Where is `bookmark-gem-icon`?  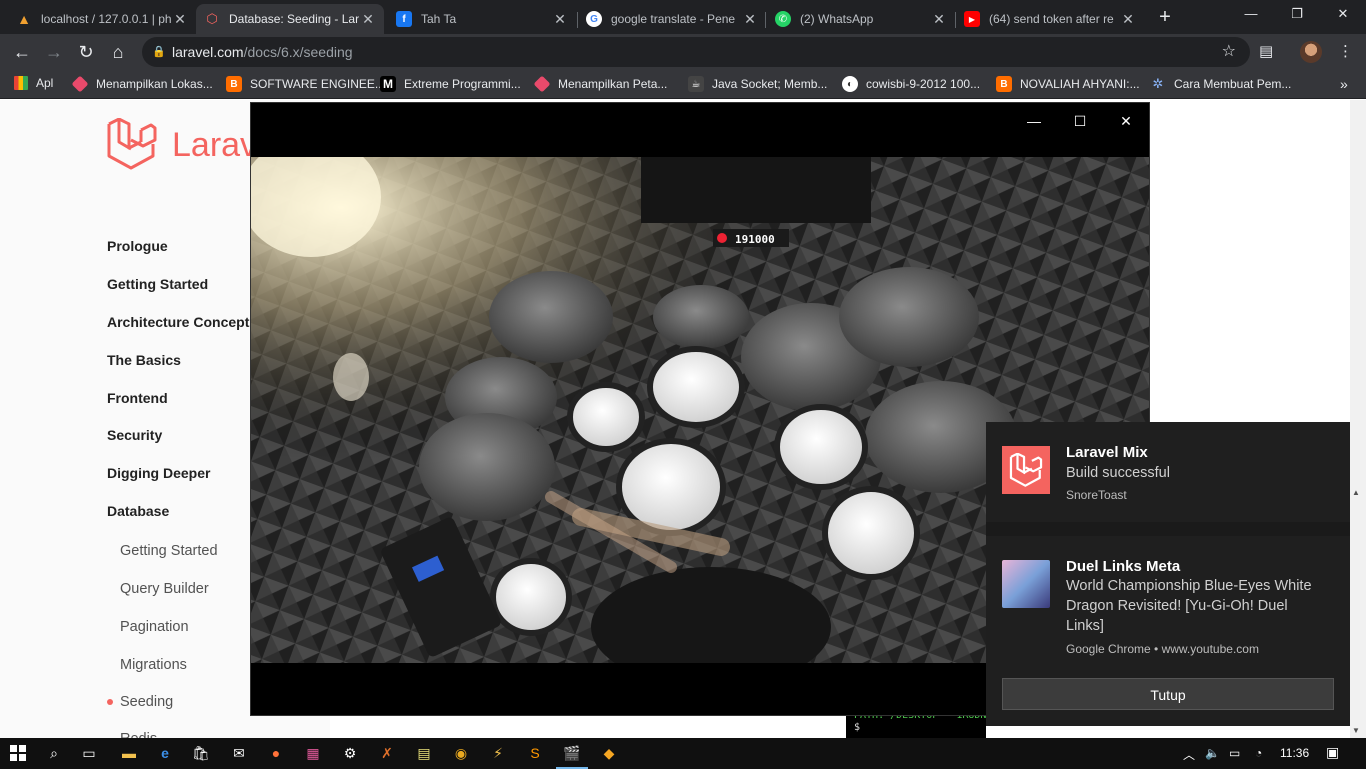 bookmark-gem-icon is located at coordinates (542, 84).